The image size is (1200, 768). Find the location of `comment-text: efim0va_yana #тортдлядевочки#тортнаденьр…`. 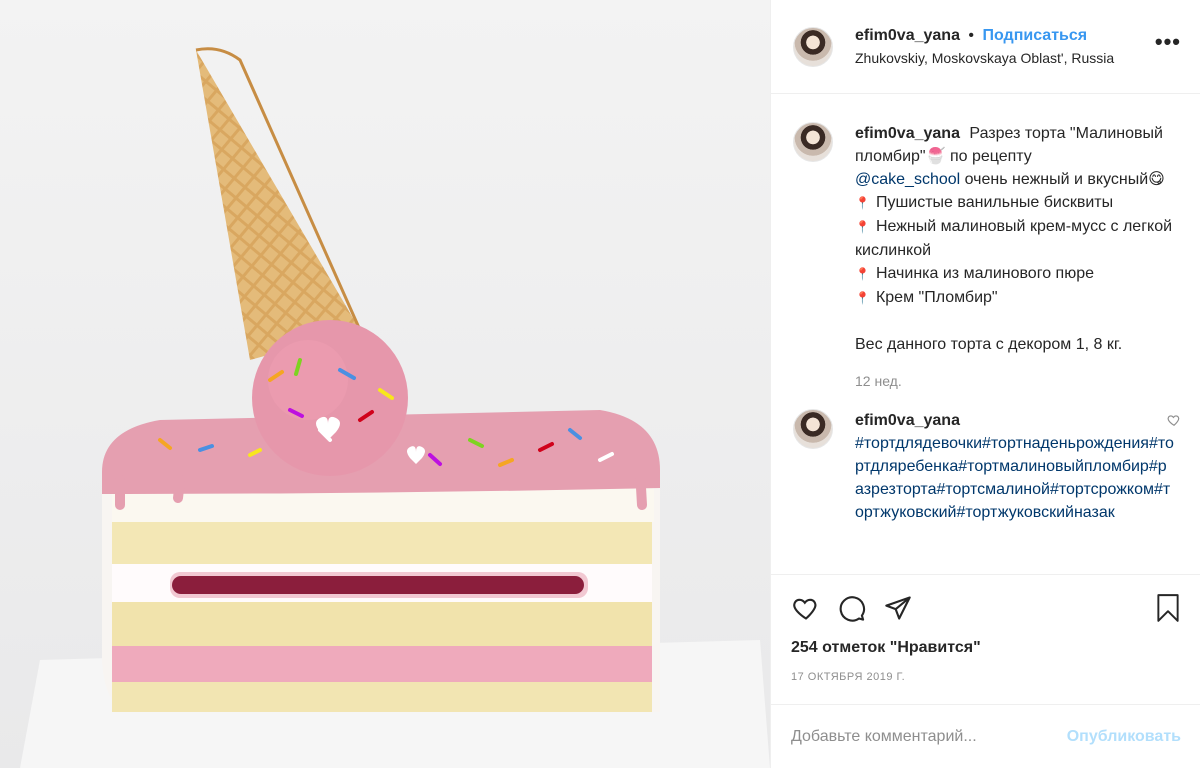

comment-text: efim0va_yana #тортдлядевочки#тортнаденьр… is located at coordinates (1015, 466).